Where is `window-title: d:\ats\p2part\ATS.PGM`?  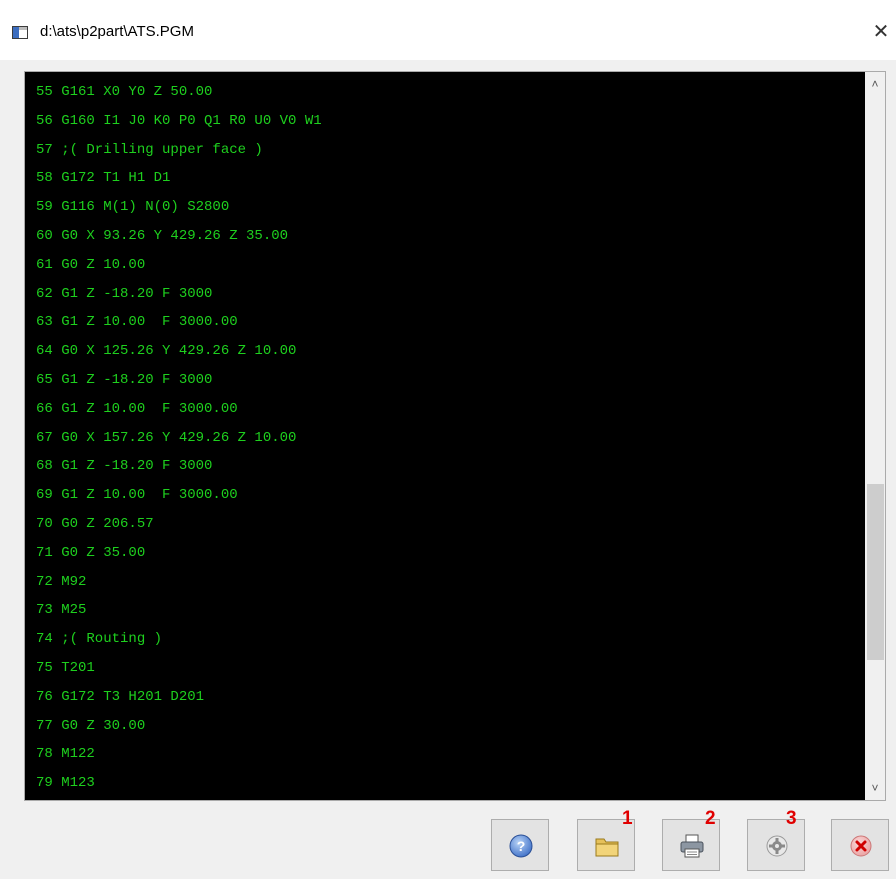
window-title: d:\ats\p2part\ATS.PGM is located at coordinates (117, 31).